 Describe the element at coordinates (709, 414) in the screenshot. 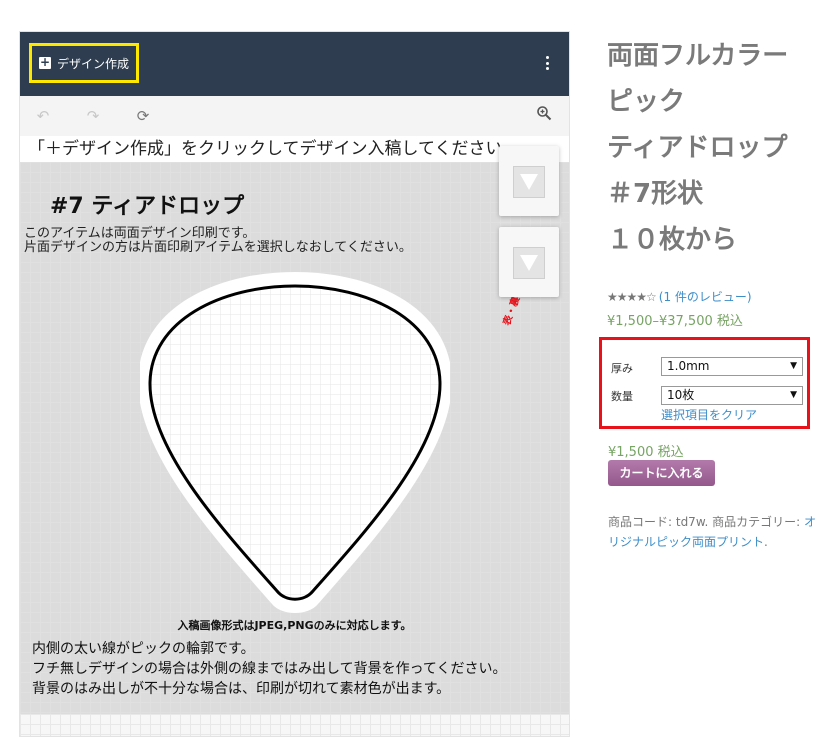

I see `clear-selection-link: 選択項目をクリア` at that location.